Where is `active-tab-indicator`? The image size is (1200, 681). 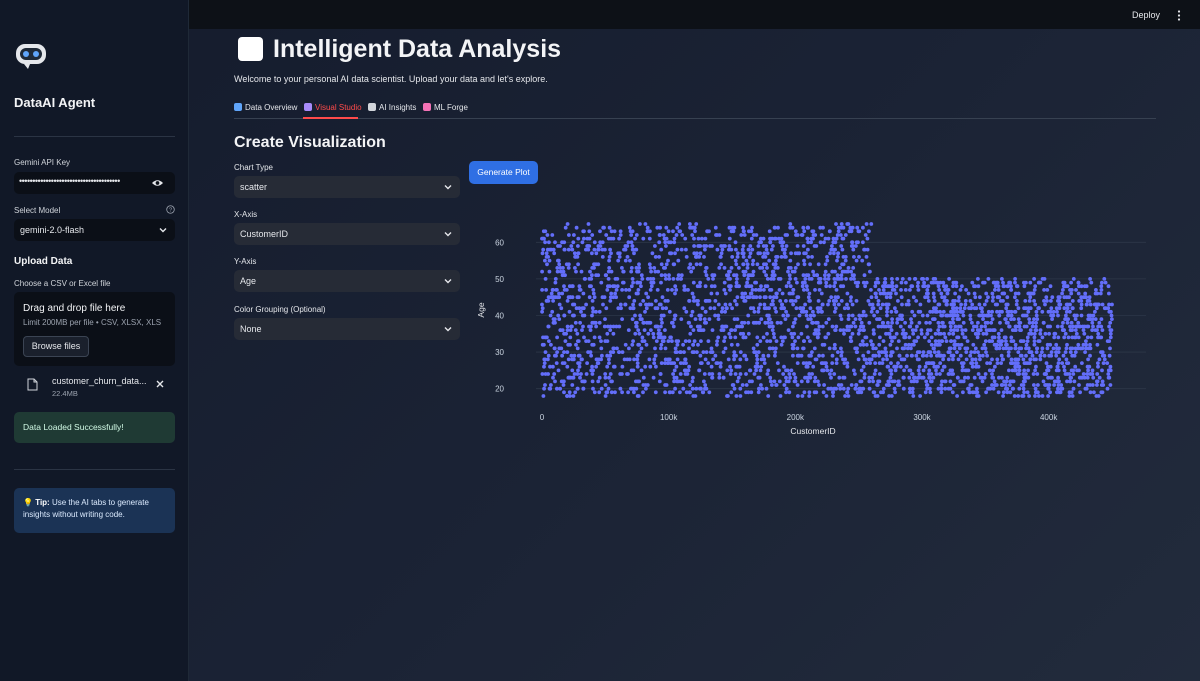
active-tab-indicator is located at coordinates (330, 118).